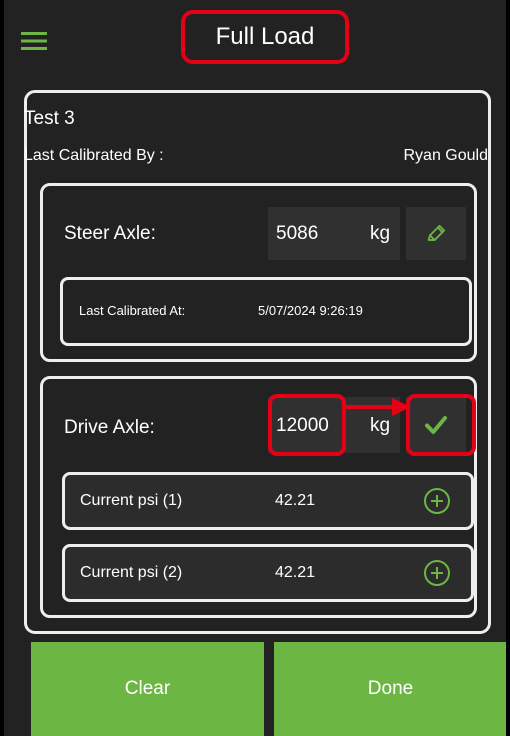 This screenshot has width=510, height=736. I want to click on steer-axle-weight-value: 5086, so click(297, 233).